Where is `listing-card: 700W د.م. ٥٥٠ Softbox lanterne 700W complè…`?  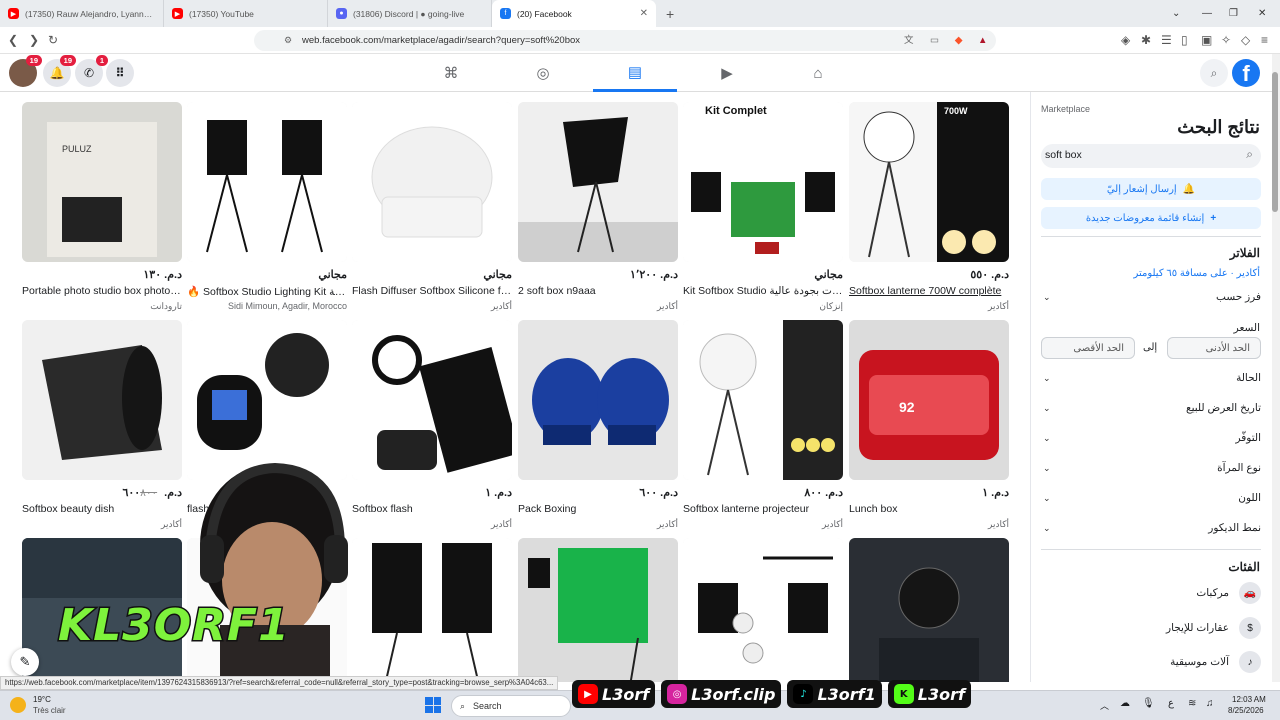
listing-card: 700W د.م. ٥٥٠ Softbox lanterne 700W complè… is located at coordinates (929, 209).